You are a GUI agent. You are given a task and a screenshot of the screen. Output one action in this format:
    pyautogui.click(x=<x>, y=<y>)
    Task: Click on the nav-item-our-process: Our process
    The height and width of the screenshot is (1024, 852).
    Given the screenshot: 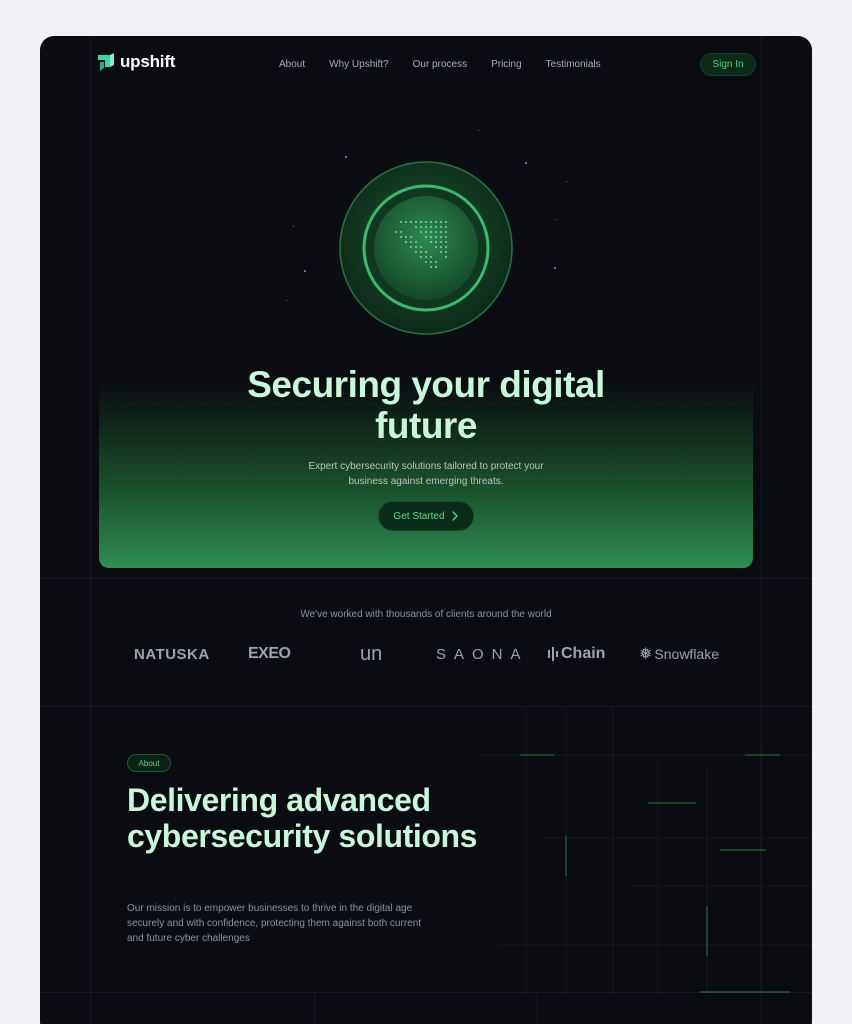 What is the action you would take?
    pyautogui.click(x=440, y=64)
    